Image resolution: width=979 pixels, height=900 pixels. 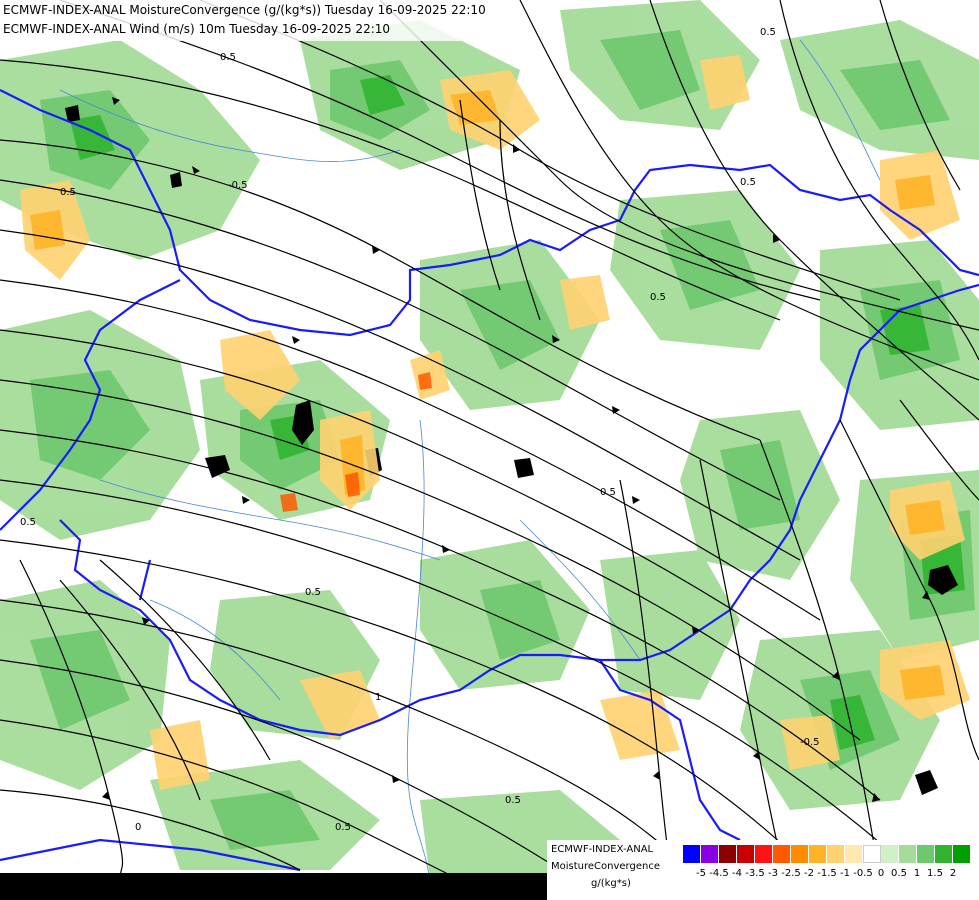 What do you see at coordinates (881, 873) in the screenshot?
I see `legend-tick: 0` at bounding box center [881, 873].